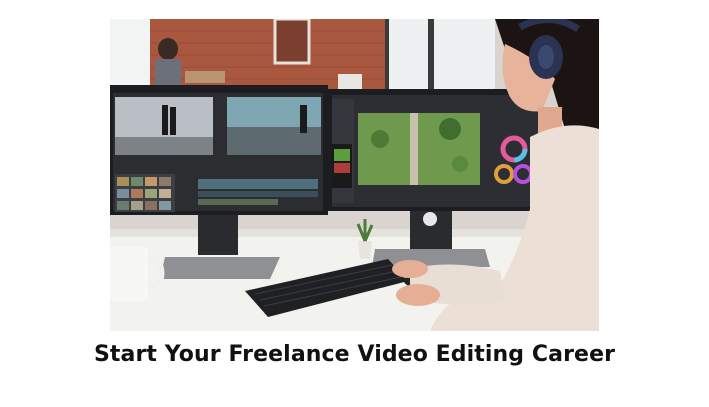 The height and width of the screenshot is (407, 709). I want to click on background-person, so click(168, 49).